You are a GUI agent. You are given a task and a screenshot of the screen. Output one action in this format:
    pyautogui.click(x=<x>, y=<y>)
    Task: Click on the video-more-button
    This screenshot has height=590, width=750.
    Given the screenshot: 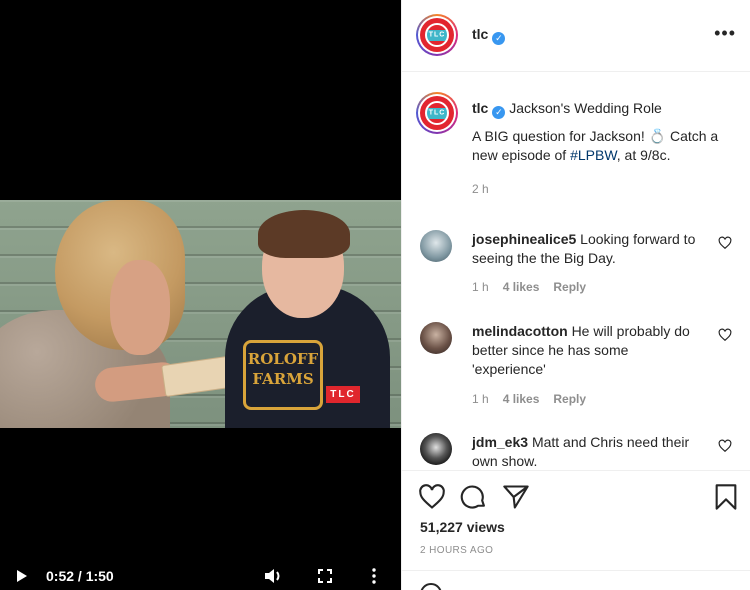 What is the action you would take?
    pyautogui.click(x=374, y=576)
    